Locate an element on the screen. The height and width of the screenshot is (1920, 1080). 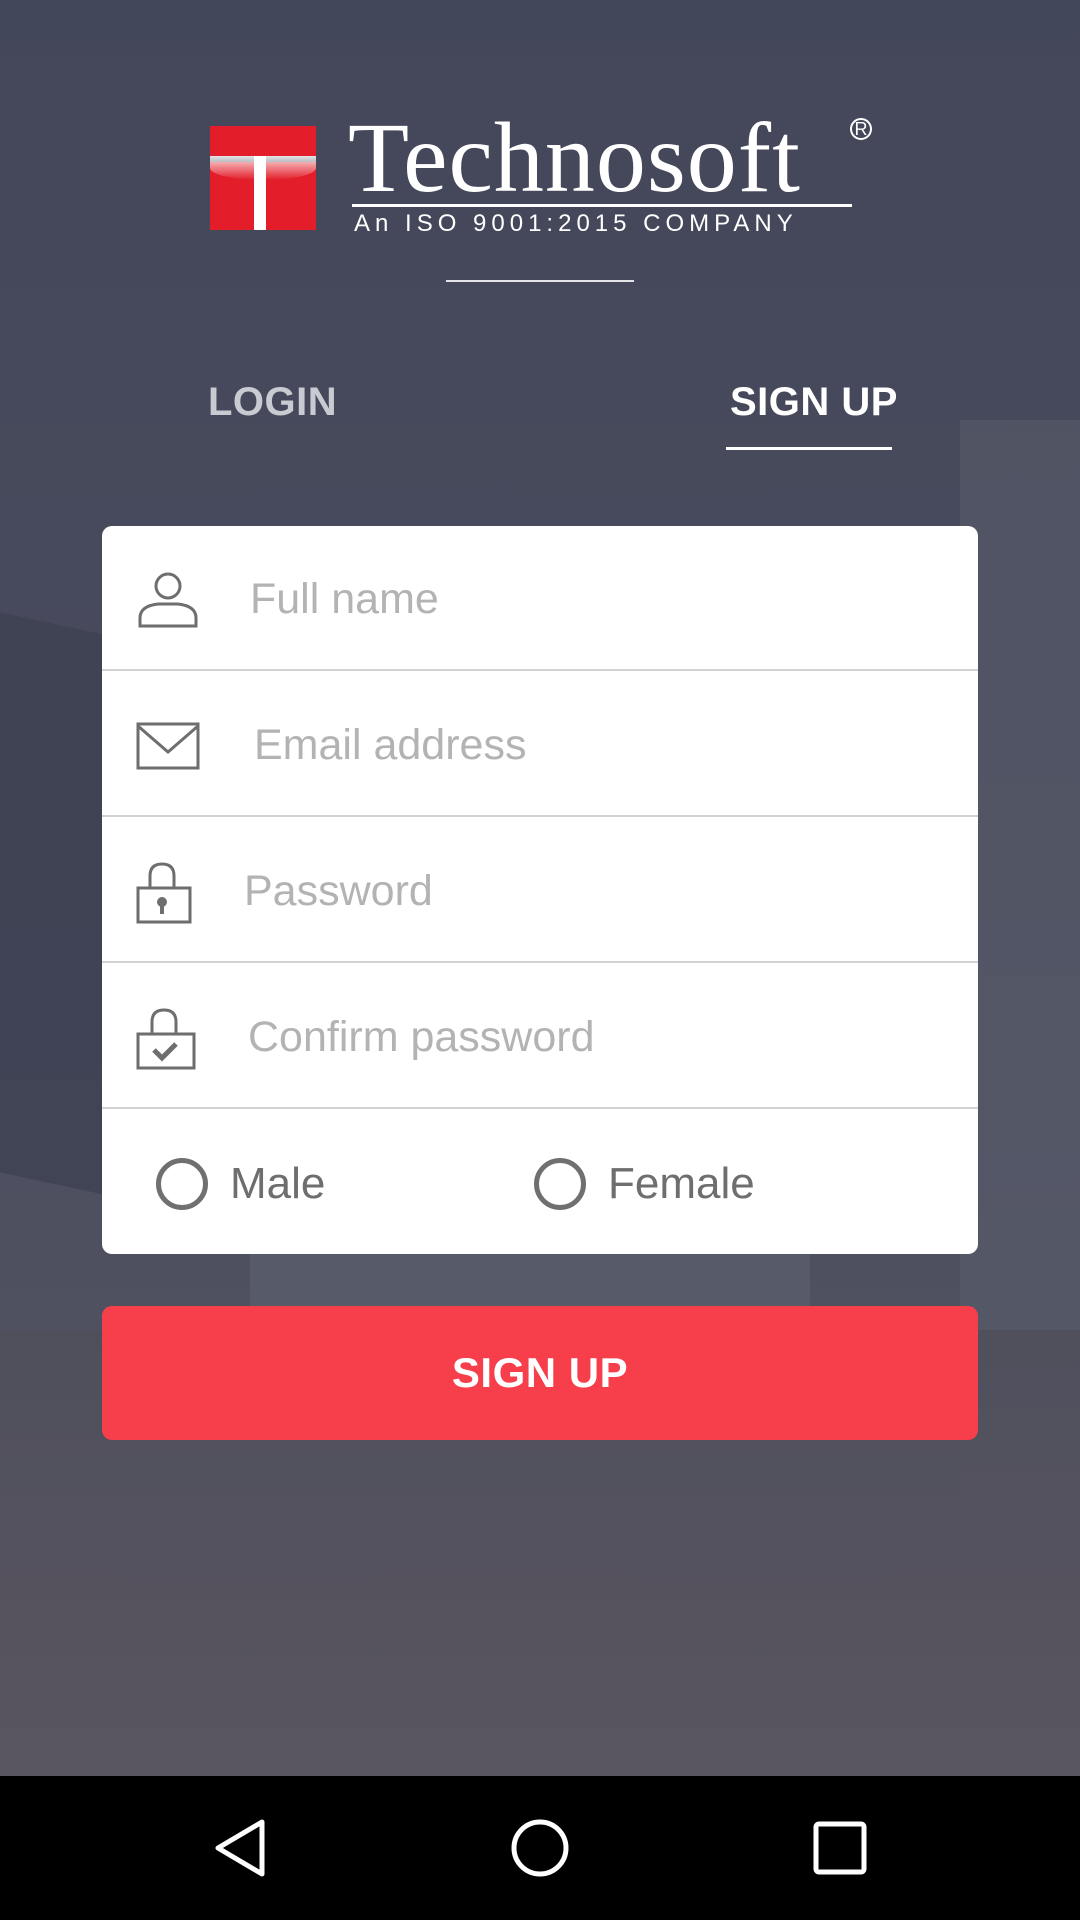
password-field is located at coordinates (540, 890).